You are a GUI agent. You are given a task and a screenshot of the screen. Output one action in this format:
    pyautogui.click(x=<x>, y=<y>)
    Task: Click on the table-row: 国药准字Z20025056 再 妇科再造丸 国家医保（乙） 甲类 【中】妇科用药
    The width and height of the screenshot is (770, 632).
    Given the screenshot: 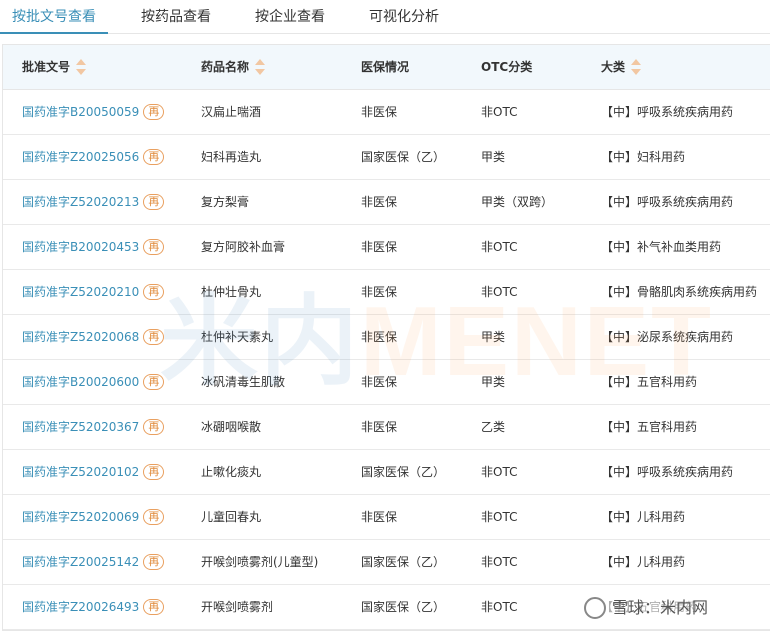 What is the action you would take?
    pyautogui.click(x=386, y=157)
    